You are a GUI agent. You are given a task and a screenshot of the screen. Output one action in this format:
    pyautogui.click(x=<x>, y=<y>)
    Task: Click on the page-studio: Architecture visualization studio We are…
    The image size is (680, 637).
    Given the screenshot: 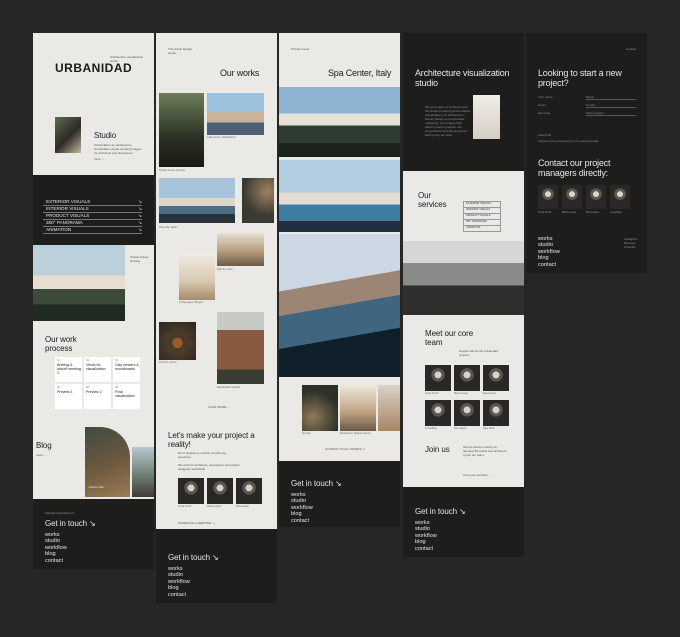 What is the action you would take?
    pyautogui.click(x=463, y=295)
    